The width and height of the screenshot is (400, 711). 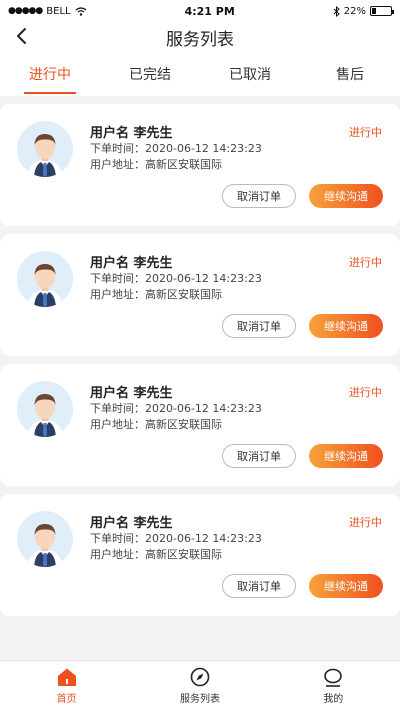 I want to click on bluetooth-icon, so click(x=336, y=11).